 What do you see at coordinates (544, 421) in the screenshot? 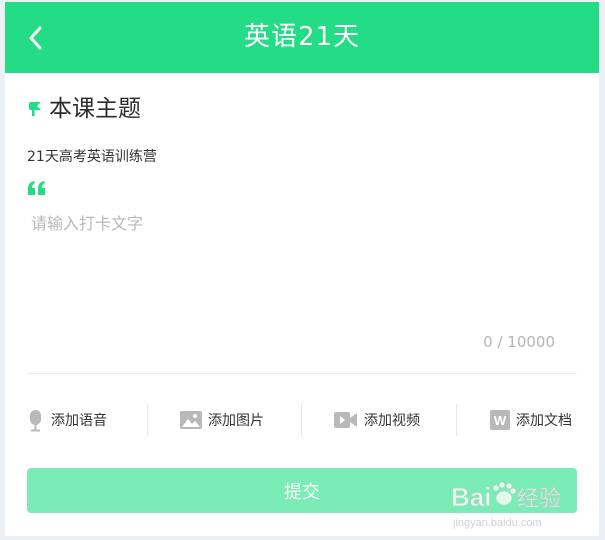
I see `add-document-label: 添加文档` at bounding box center [544, 421].